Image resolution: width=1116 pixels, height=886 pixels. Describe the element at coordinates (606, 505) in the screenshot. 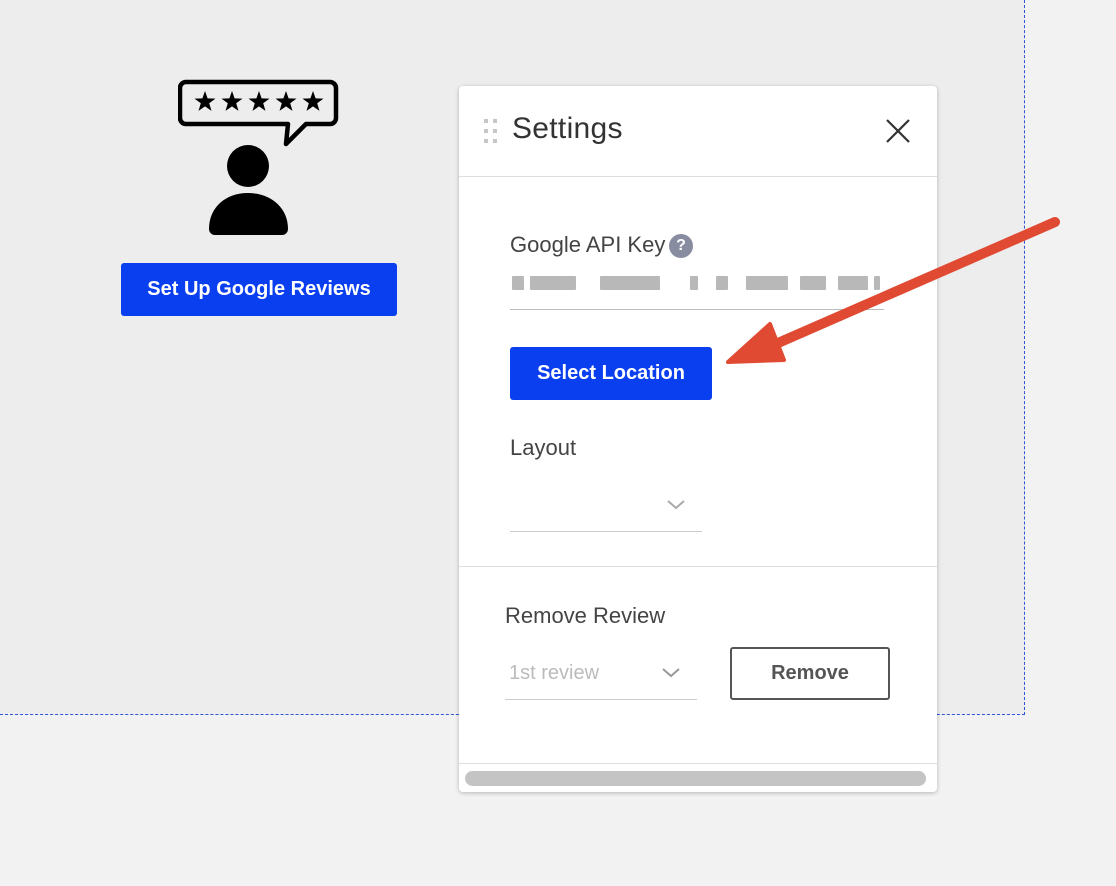

I see `layout-select` at that location.